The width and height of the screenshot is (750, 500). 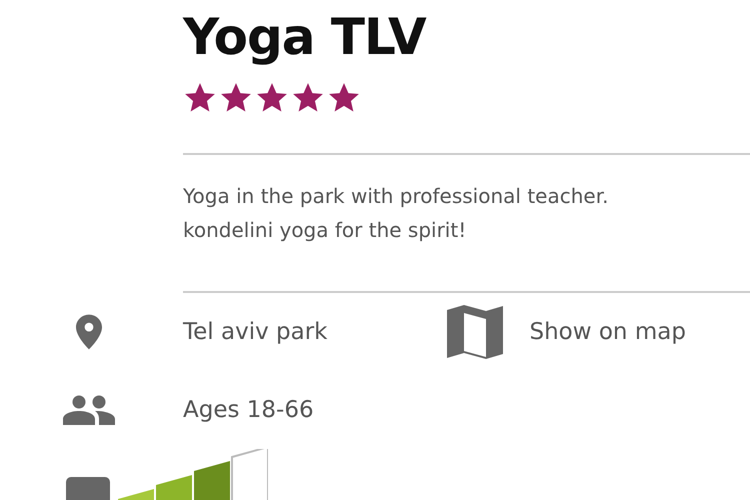 What do you see at coordinates (255, 332) in the screenshot?
I see `location-text: Tel aviv park` at bounding box center [255, 332].